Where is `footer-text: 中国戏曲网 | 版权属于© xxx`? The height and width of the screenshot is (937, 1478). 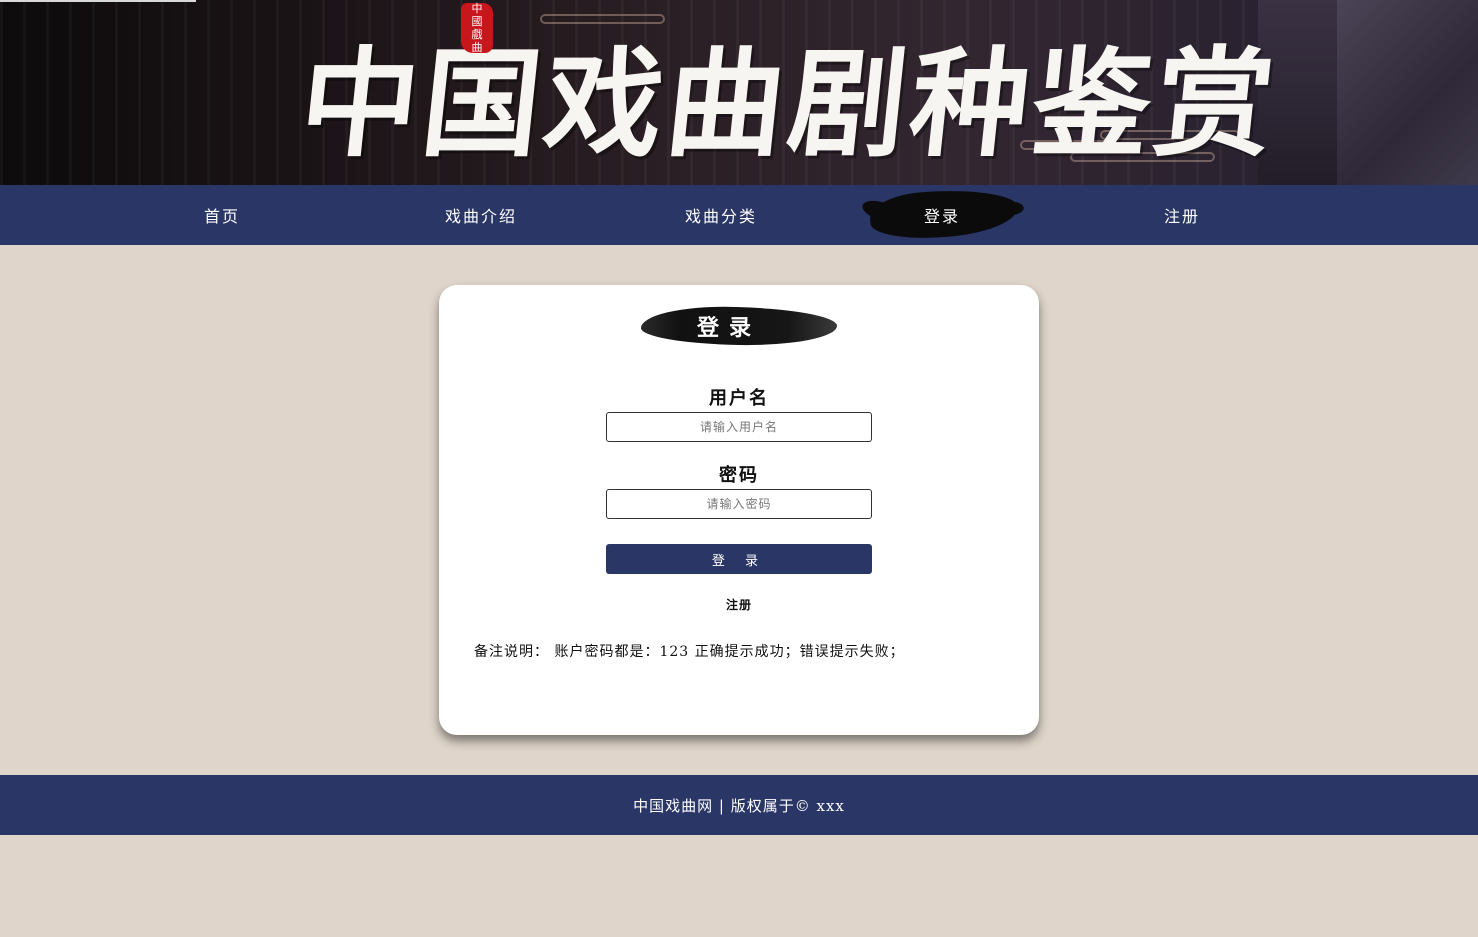
footer-text: 中国戏曲网 | 版权属于© xxx is located at coordinates (739, 805).